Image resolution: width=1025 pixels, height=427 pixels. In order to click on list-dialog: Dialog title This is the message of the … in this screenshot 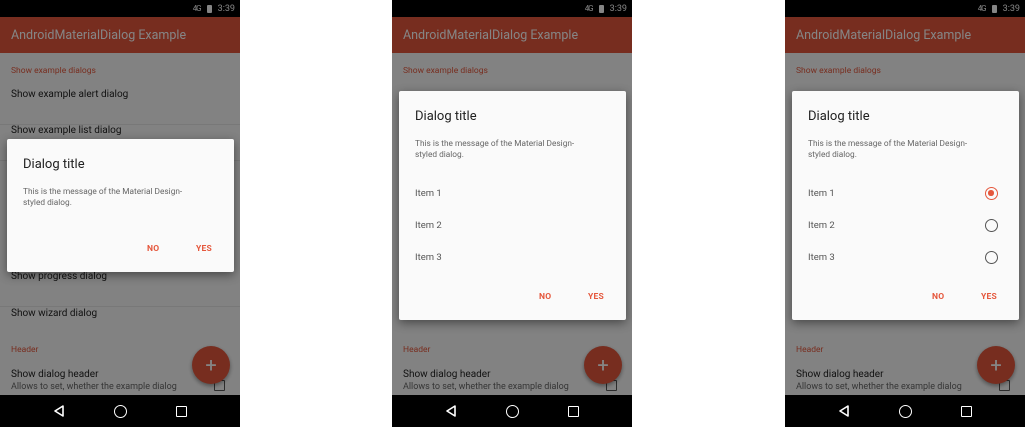, I will do `click(512, 205)`.